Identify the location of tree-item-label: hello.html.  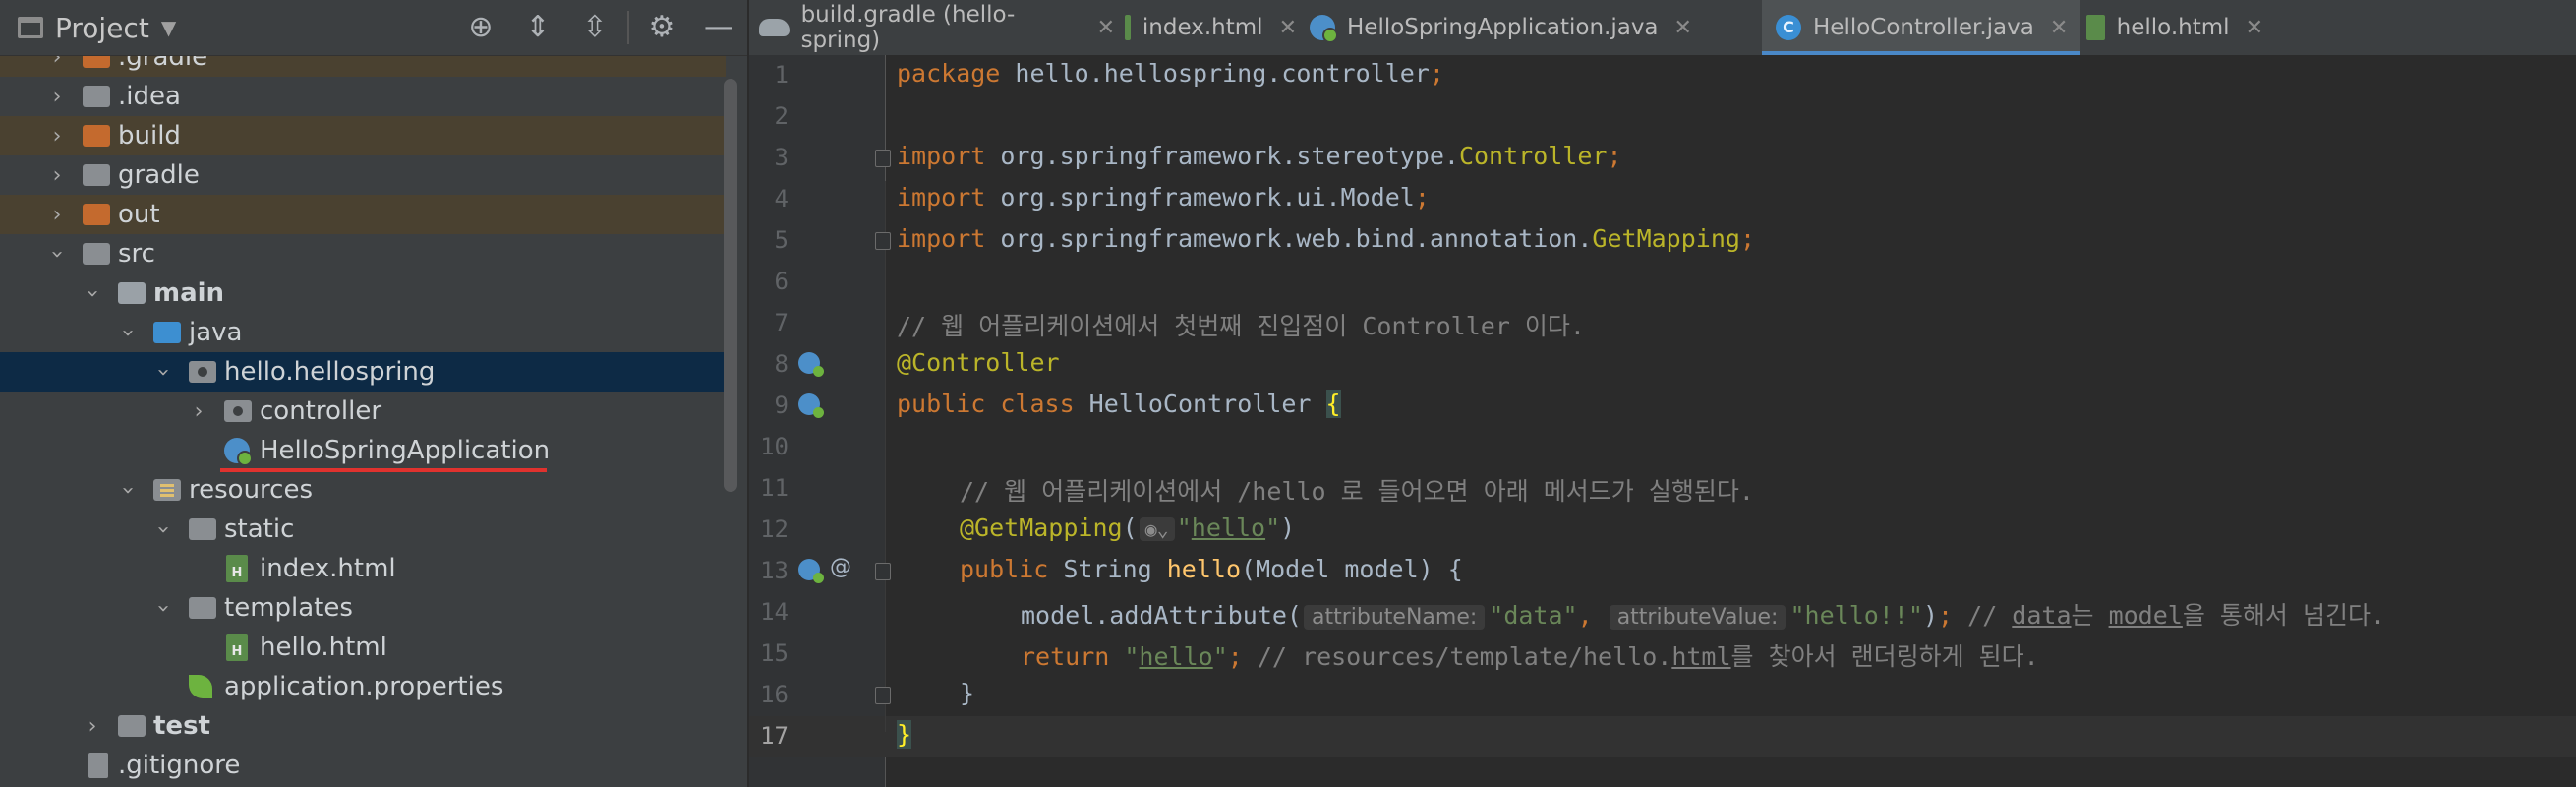
(323, 648).